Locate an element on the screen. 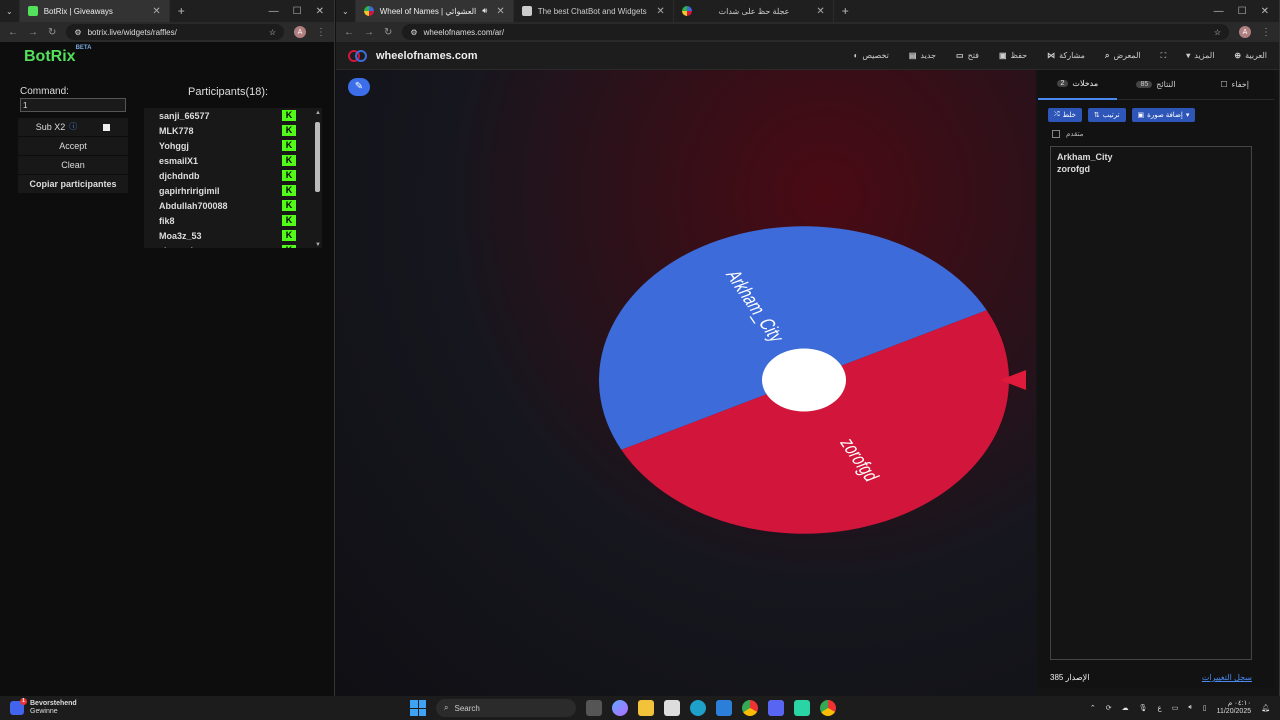 This screenshot has height=720, width=1280. menu-customize: ◐ تخصيص is located at coordinates (870, 56).